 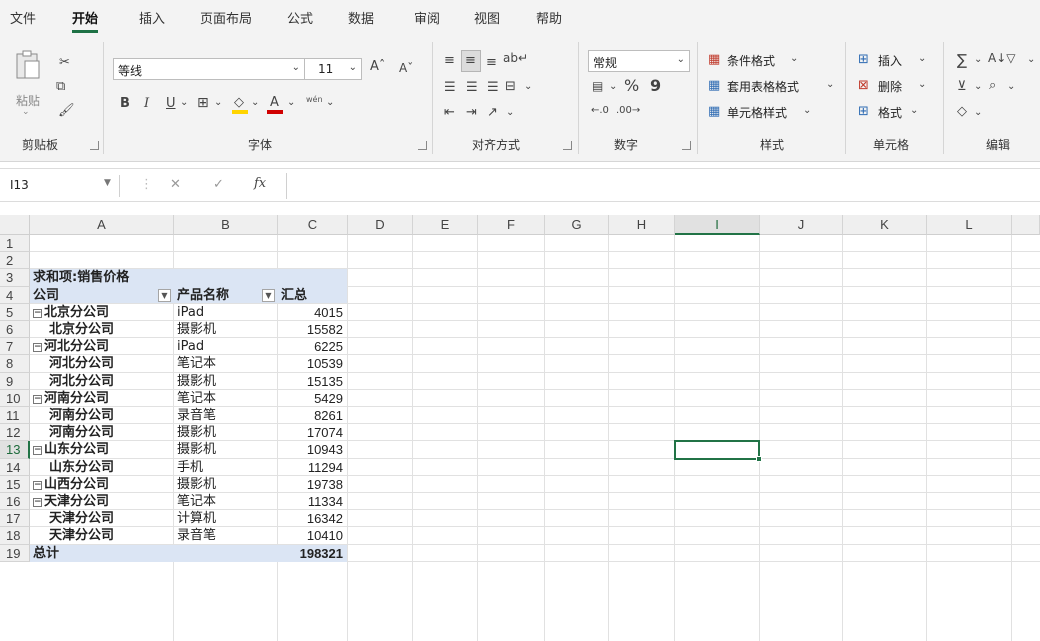 I want to click on column-header-c: C, so click(x=313, y=225).